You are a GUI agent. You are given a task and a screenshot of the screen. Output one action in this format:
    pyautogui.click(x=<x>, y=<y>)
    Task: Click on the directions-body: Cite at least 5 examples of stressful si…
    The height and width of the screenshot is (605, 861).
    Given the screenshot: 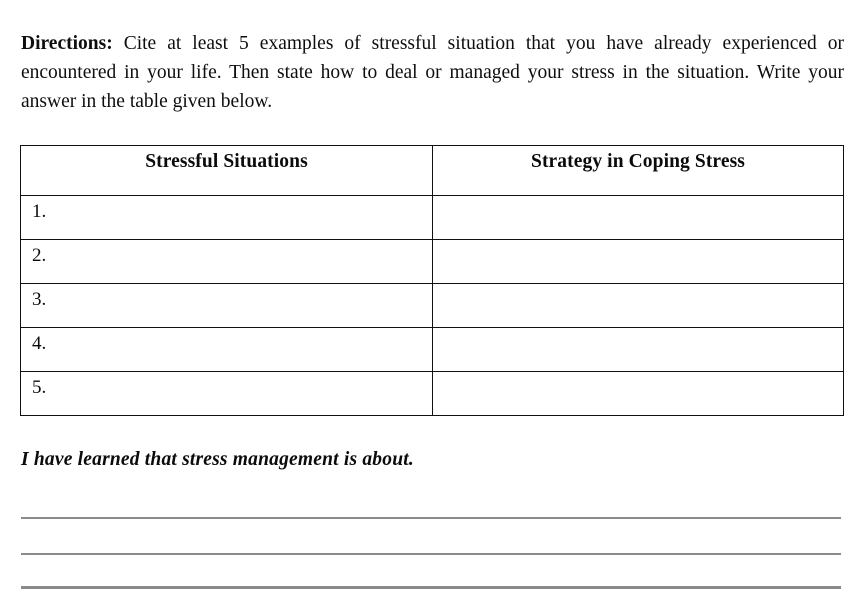 What is the action you would take?
    pyautogui.click(x=432, y=72)
    